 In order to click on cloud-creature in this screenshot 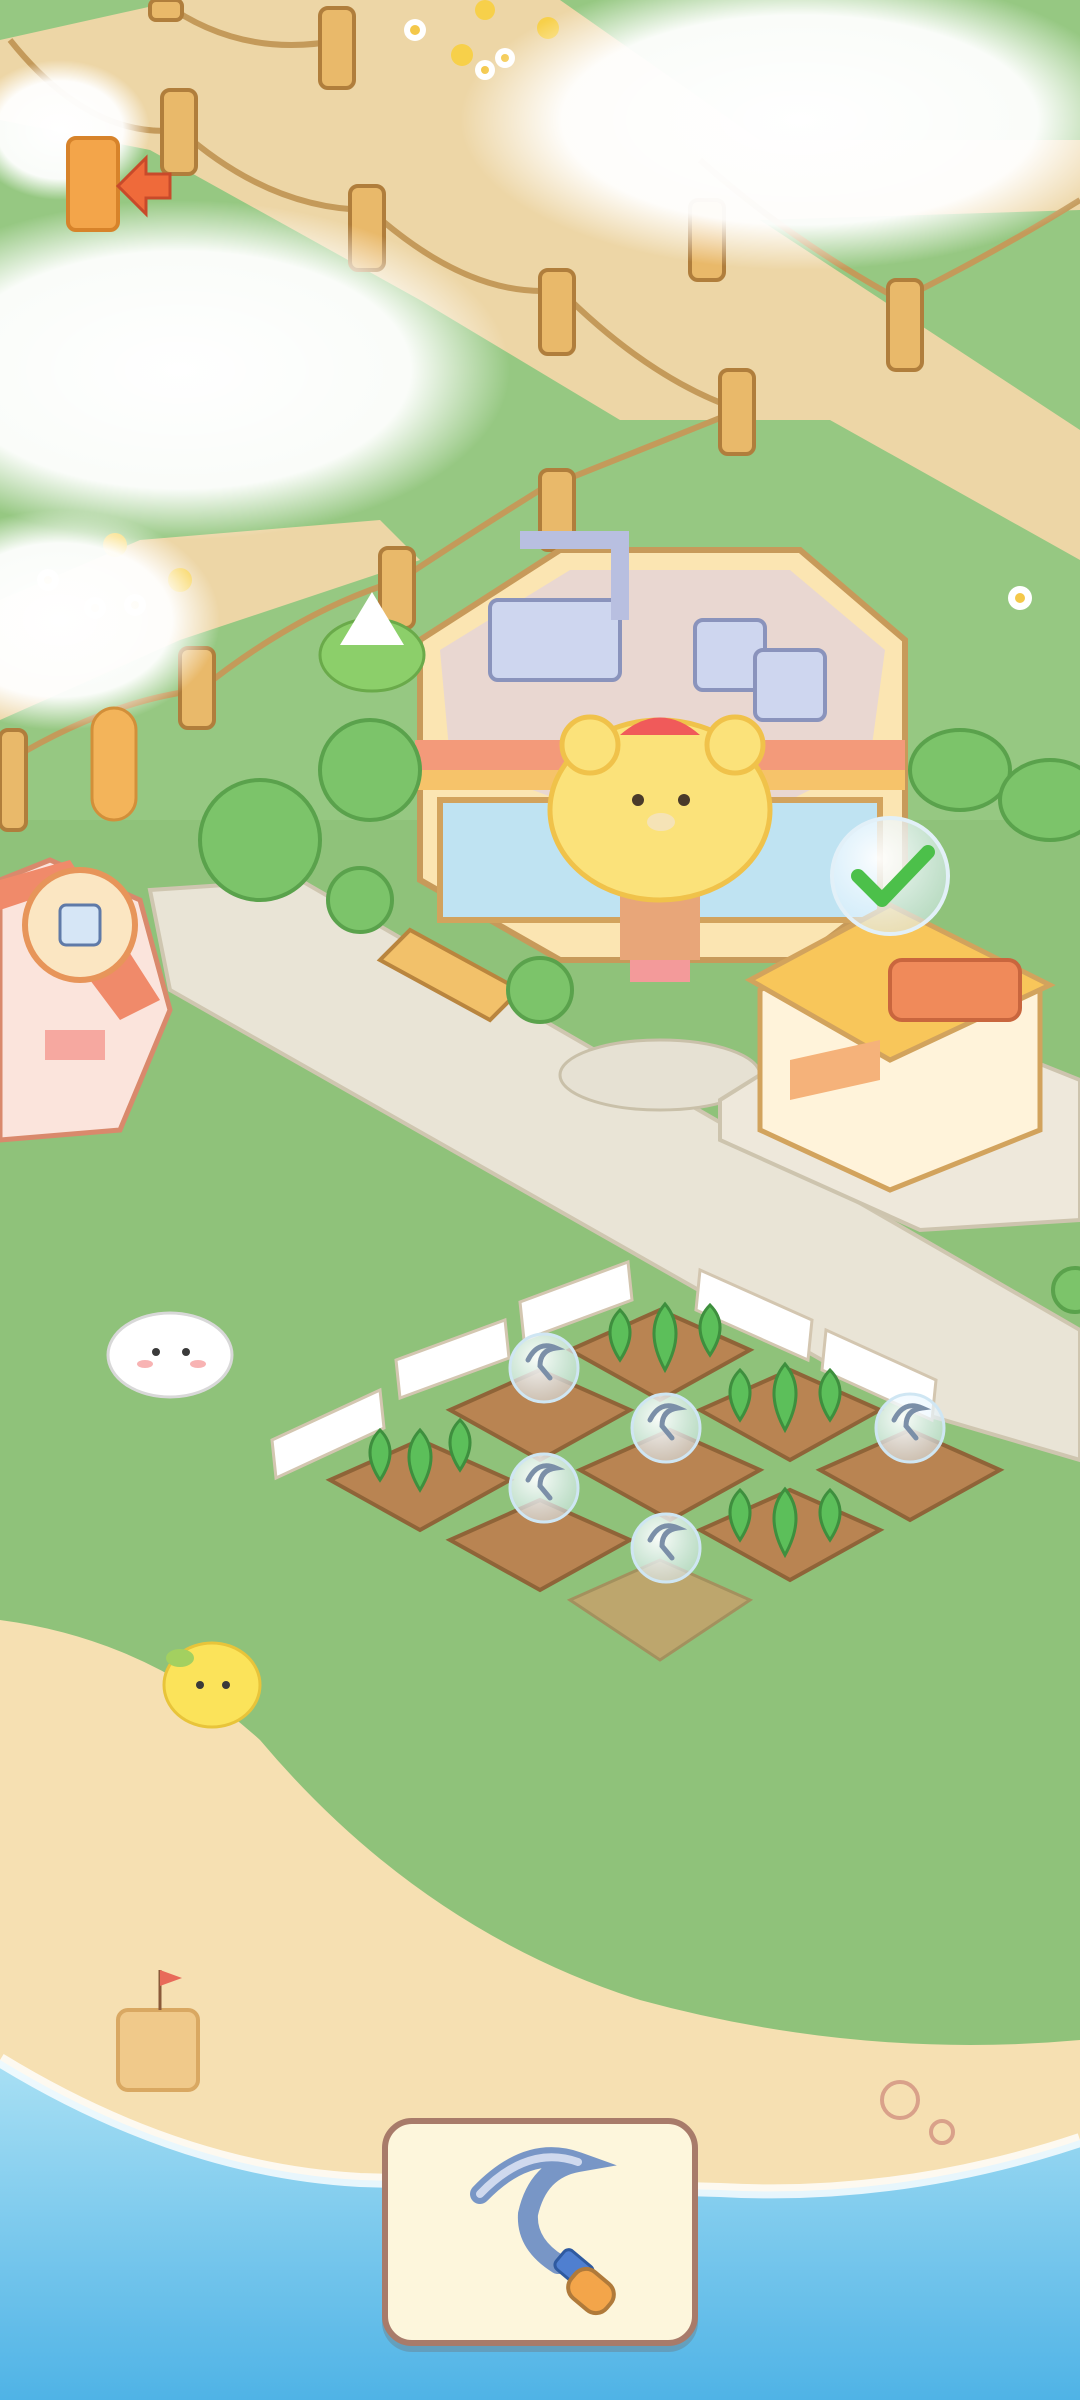, I will do `click(170, 1355)`.